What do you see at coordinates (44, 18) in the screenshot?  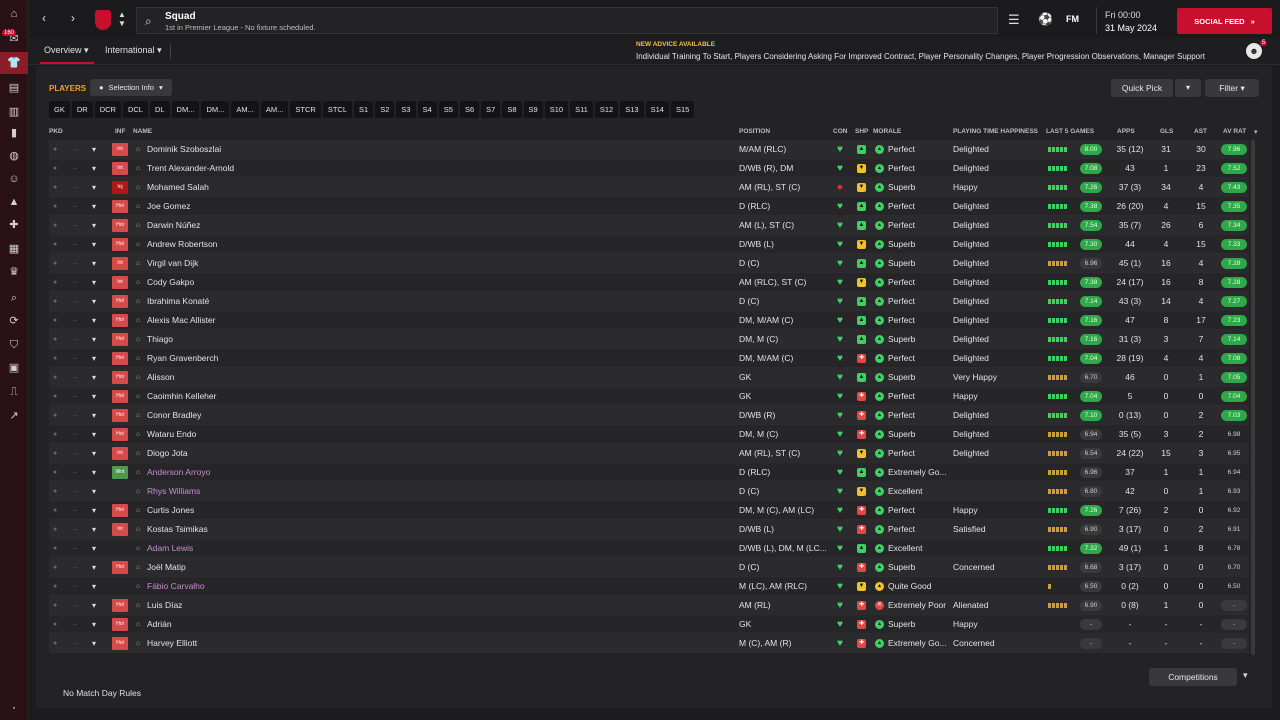 I see `back-button: ‹` at bounding box center [44, 18].